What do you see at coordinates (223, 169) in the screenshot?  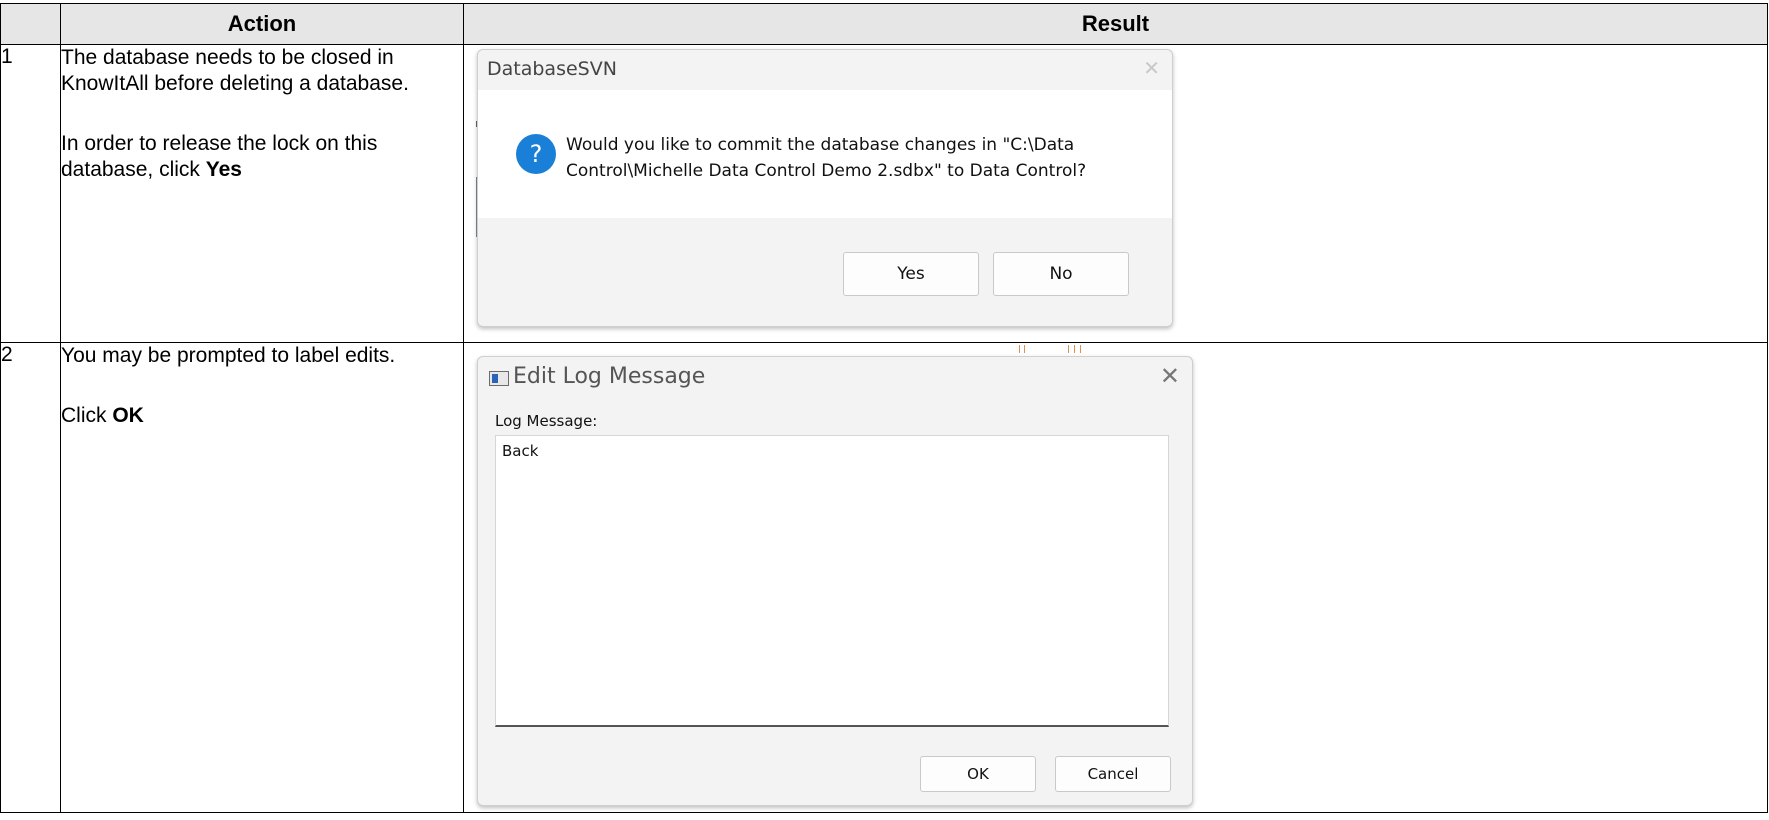 I see `action-emphasis: Yes` at bounding box center [223, 169].